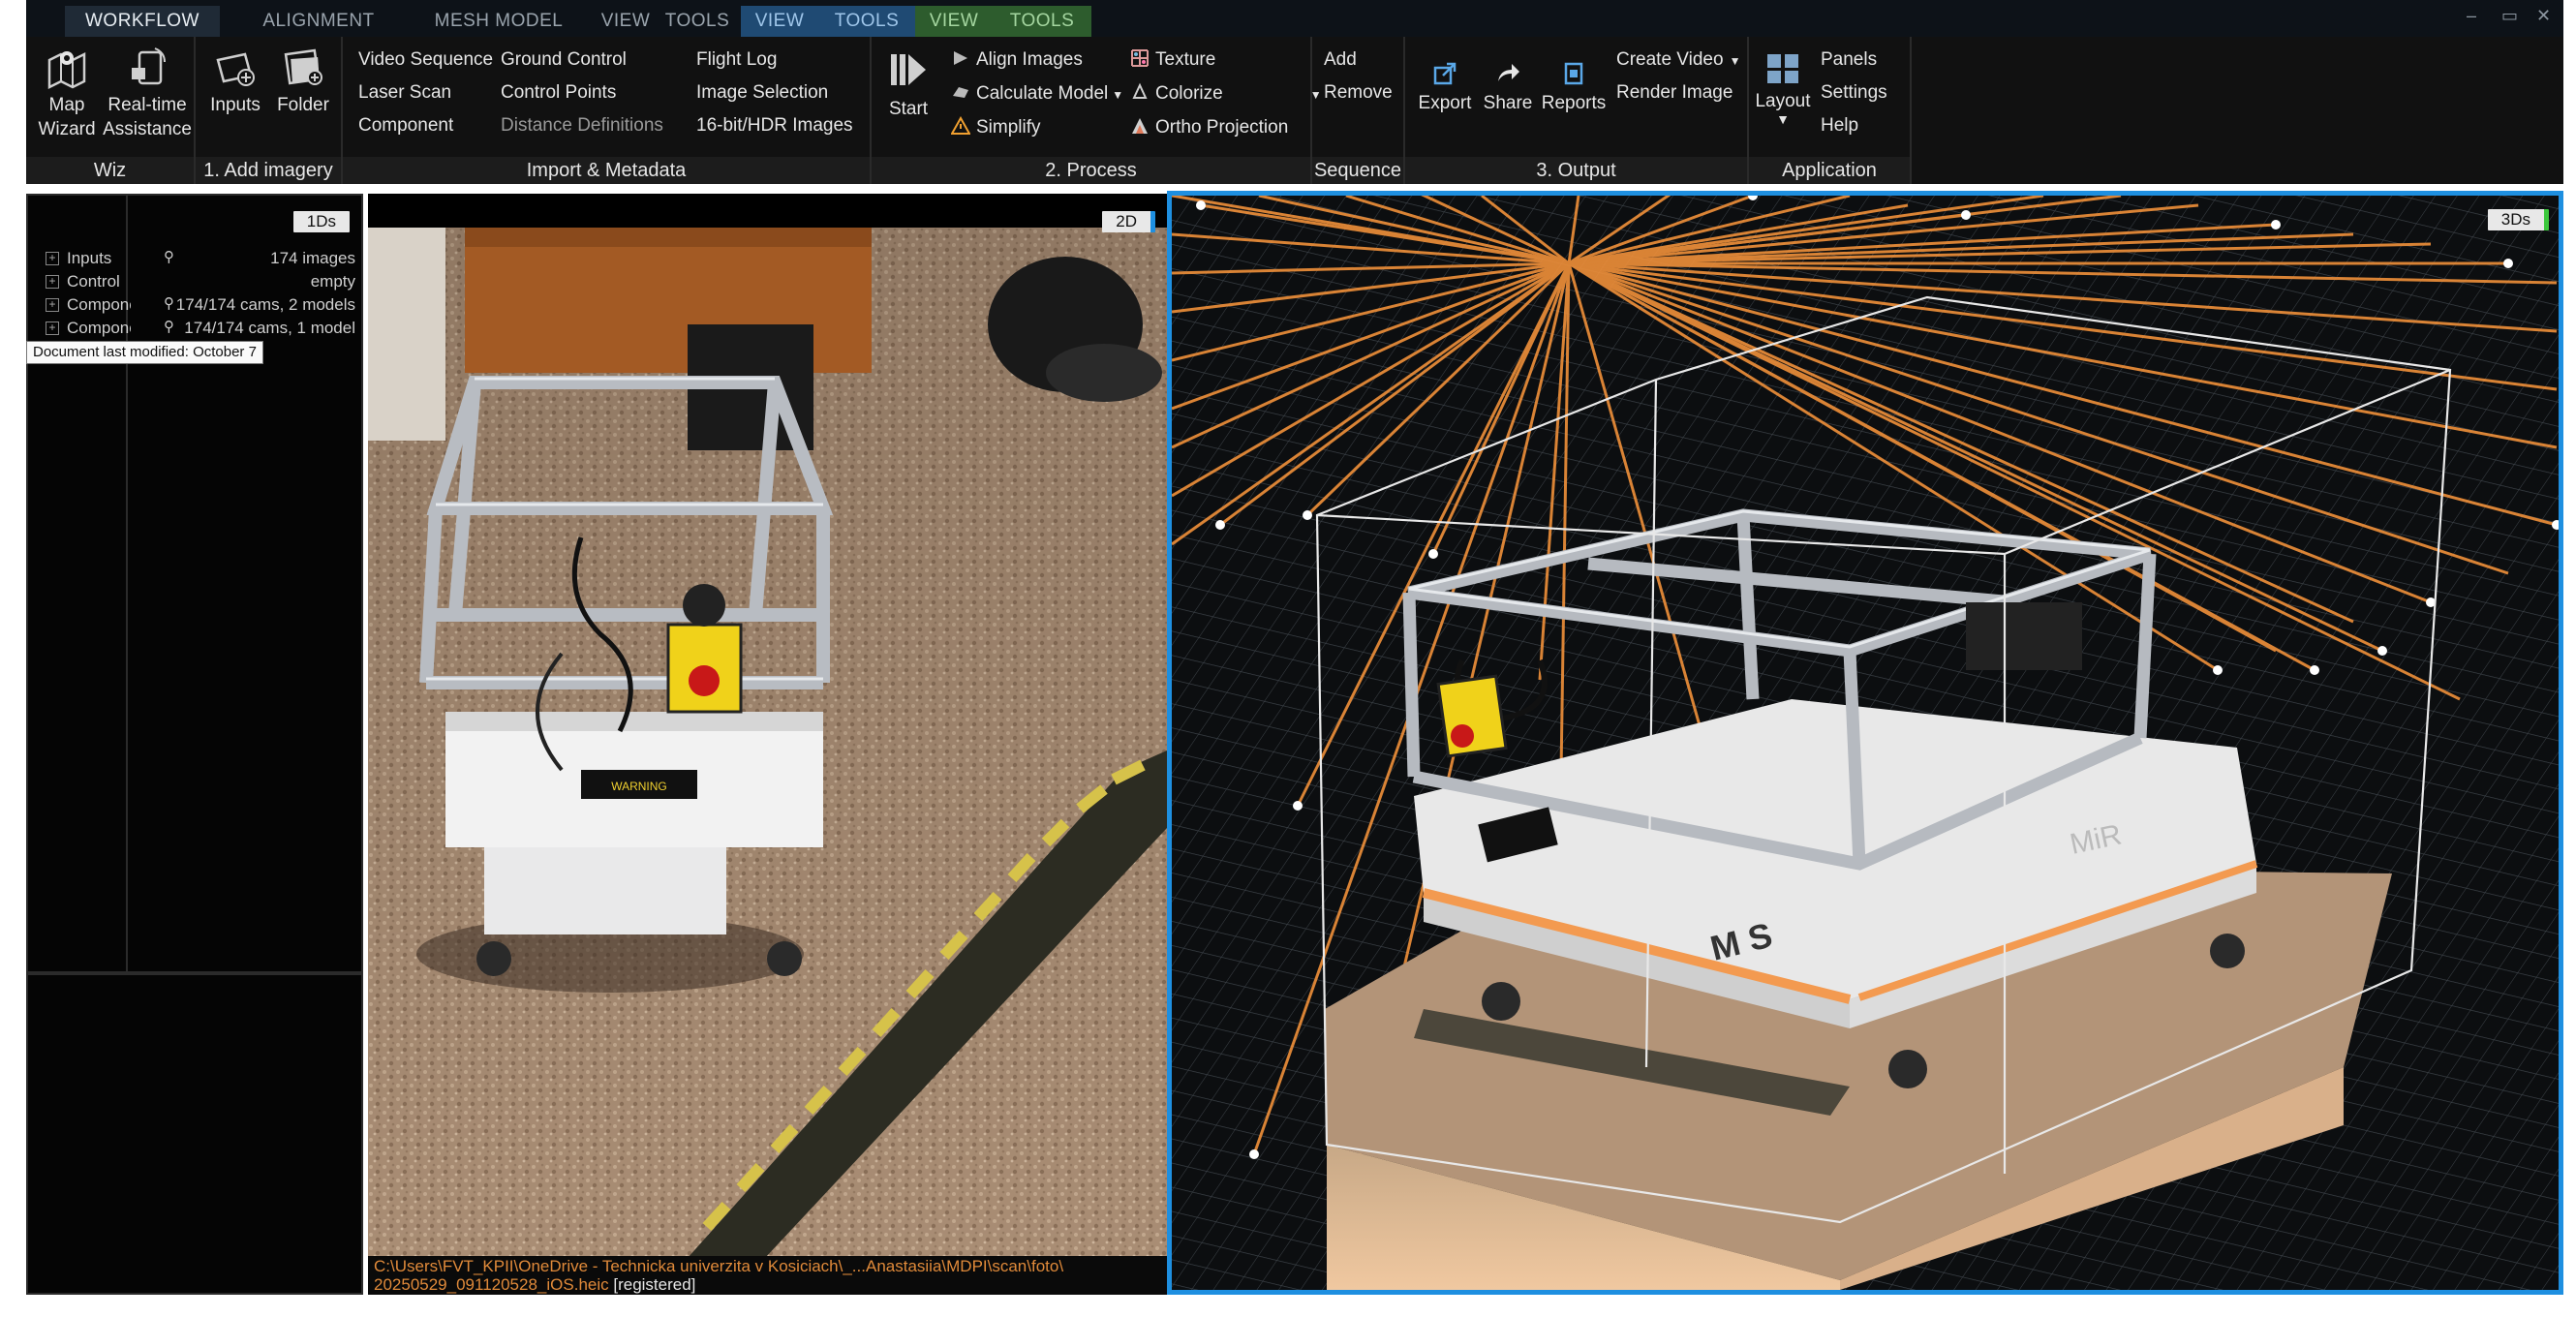 This screenshot has height=1317, width=2576. I want to click on settings-button: Settings, so click(1854, 93).